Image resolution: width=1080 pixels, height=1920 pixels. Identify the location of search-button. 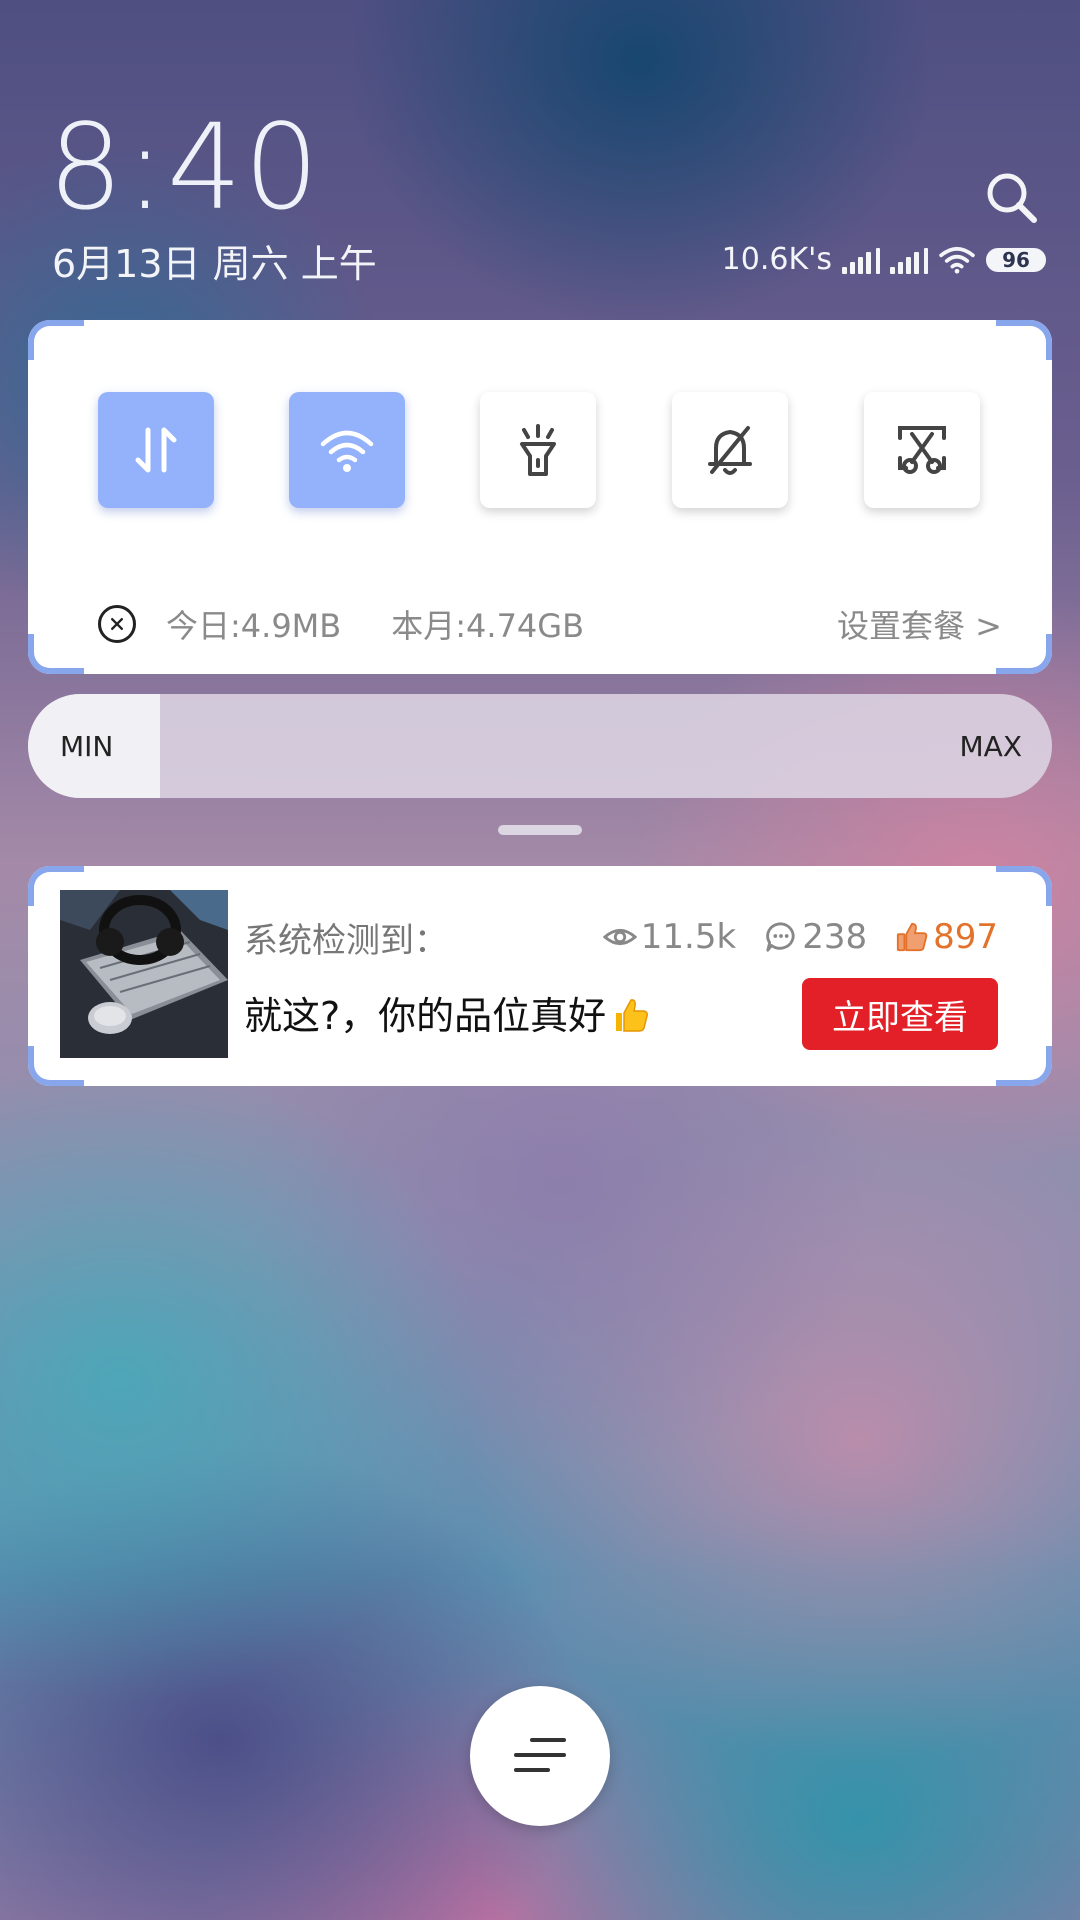
(1012, 198).